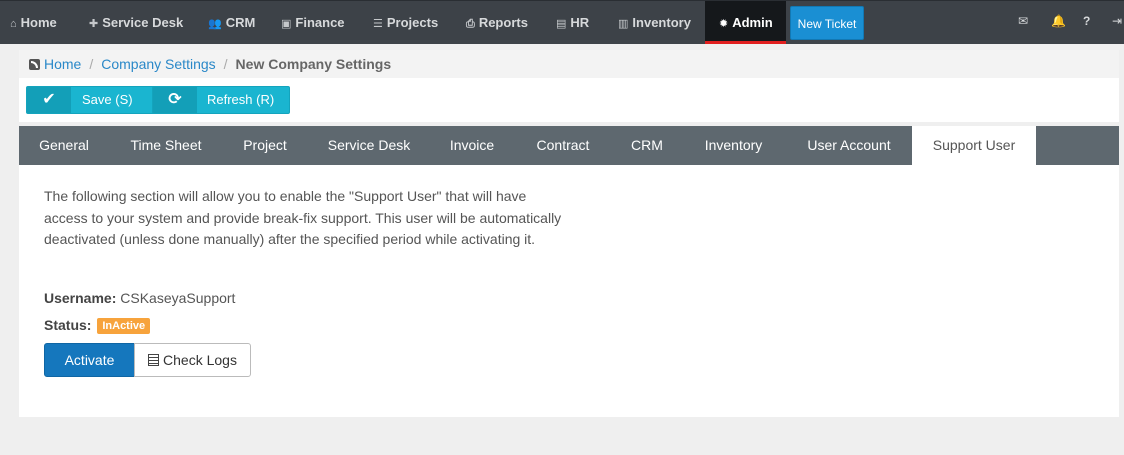 This screenshot has height=455, width=1124. What do you see at coordinates (286, 24) in the screenshot?
I see `money-icon: ▣` at bounding box center [286, 24].